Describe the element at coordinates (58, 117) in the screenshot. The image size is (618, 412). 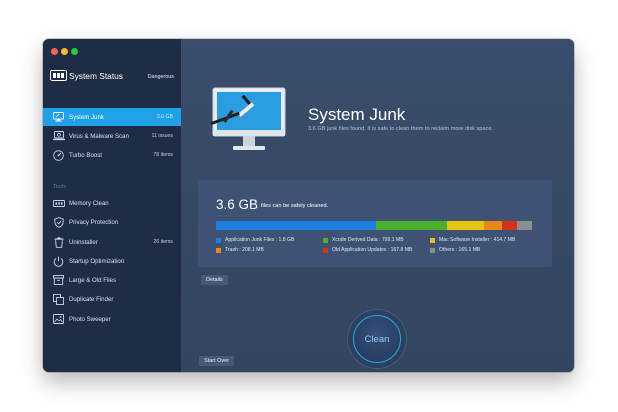
I see `monitor-icon` at that location.